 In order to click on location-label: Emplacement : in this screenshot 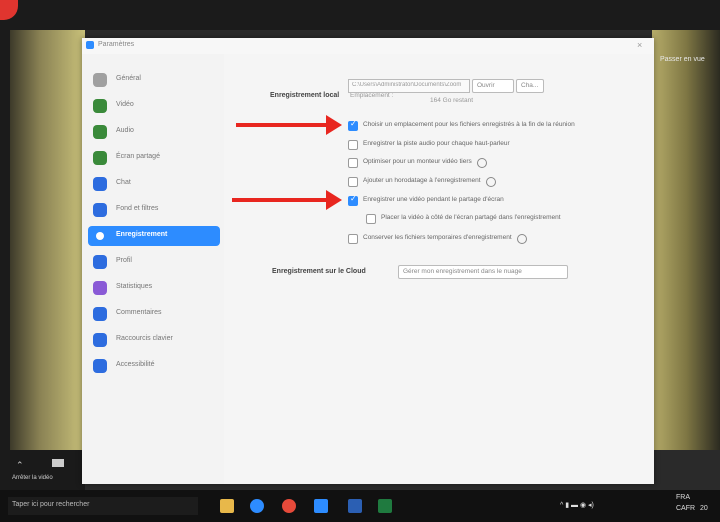, I will do `click(372, 95)`.